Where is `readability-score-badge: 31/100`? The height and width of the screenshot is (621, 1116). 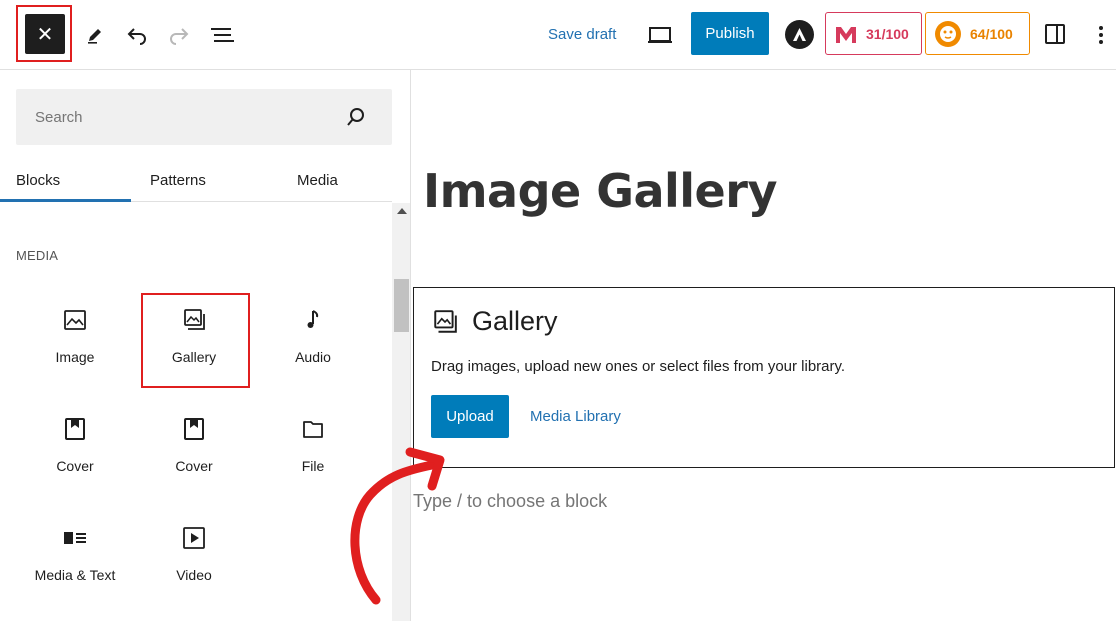
readability-score-badge: 31/100 is located at coordinates (873, 33).